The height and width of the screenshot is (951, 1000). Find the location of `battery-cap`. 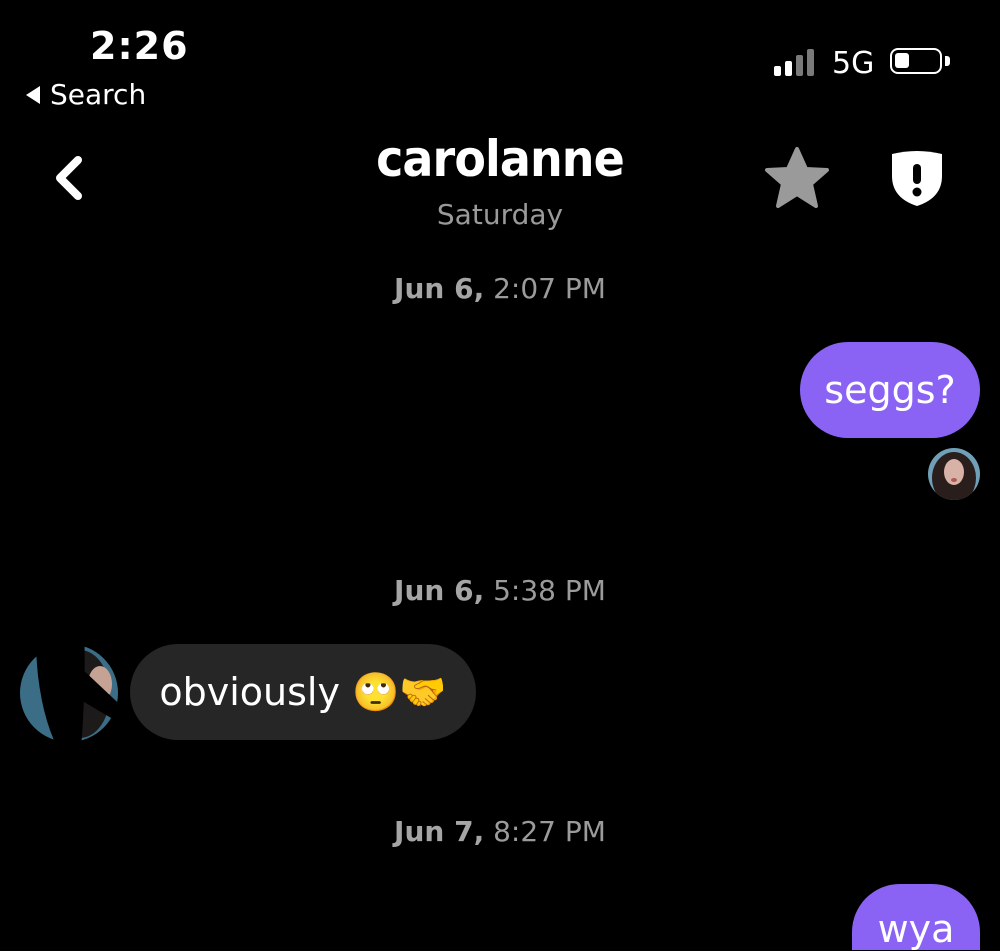

battery-cap is located at coordinates (947, 61).